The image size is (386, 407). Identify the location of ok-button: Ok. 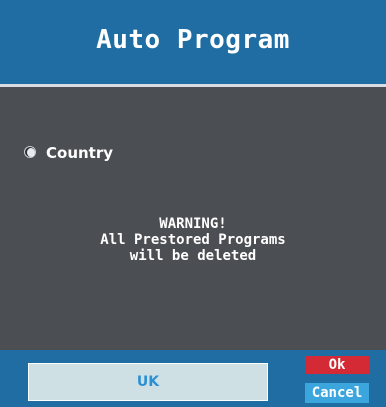
(337, 365).